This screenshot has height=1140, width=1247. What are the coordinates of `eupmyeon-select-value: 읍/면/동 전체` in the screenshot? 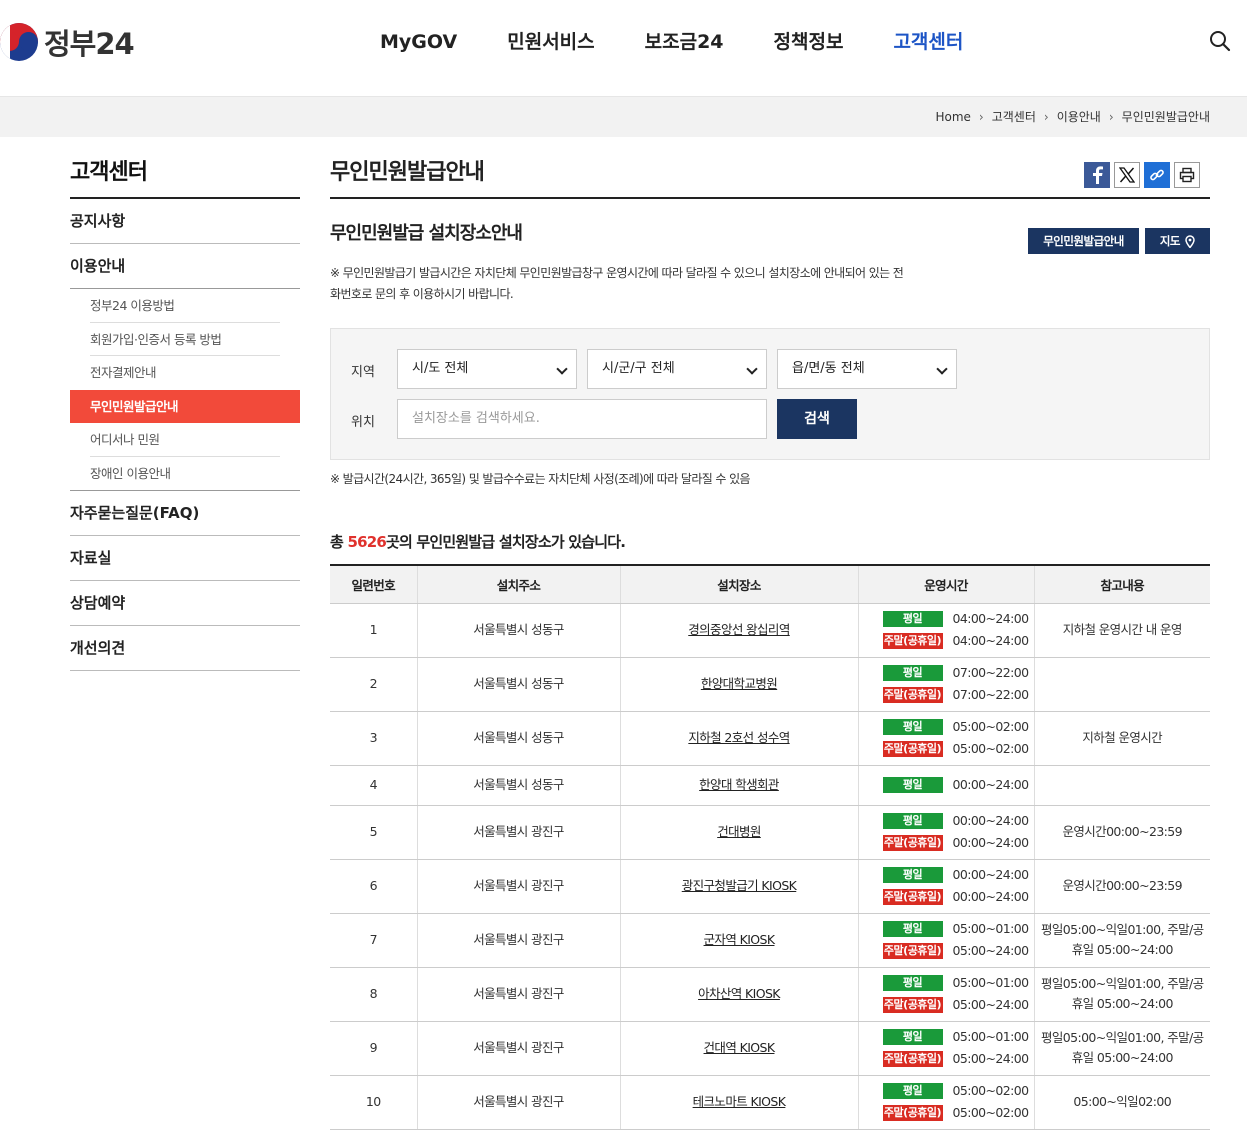 It's located at (828, 368).